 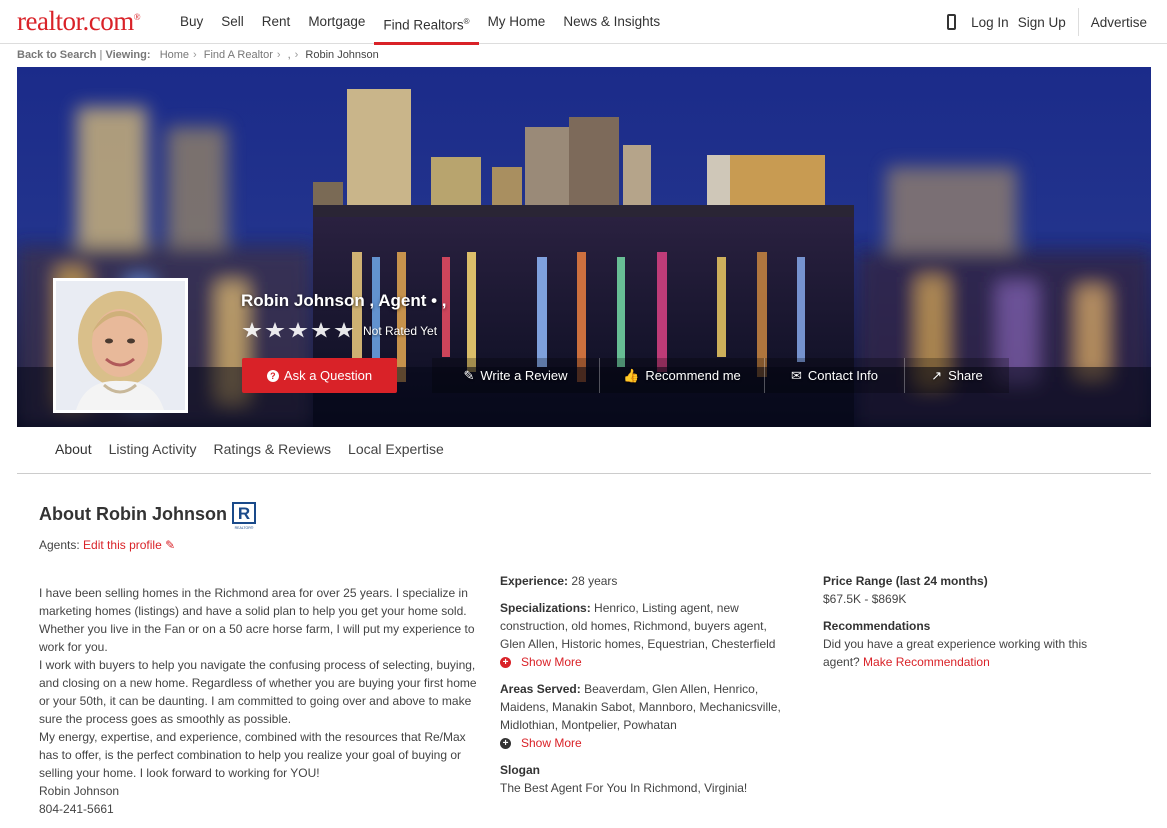 I want to click on pencil-icon: ✎, so click(x=170, y=545).